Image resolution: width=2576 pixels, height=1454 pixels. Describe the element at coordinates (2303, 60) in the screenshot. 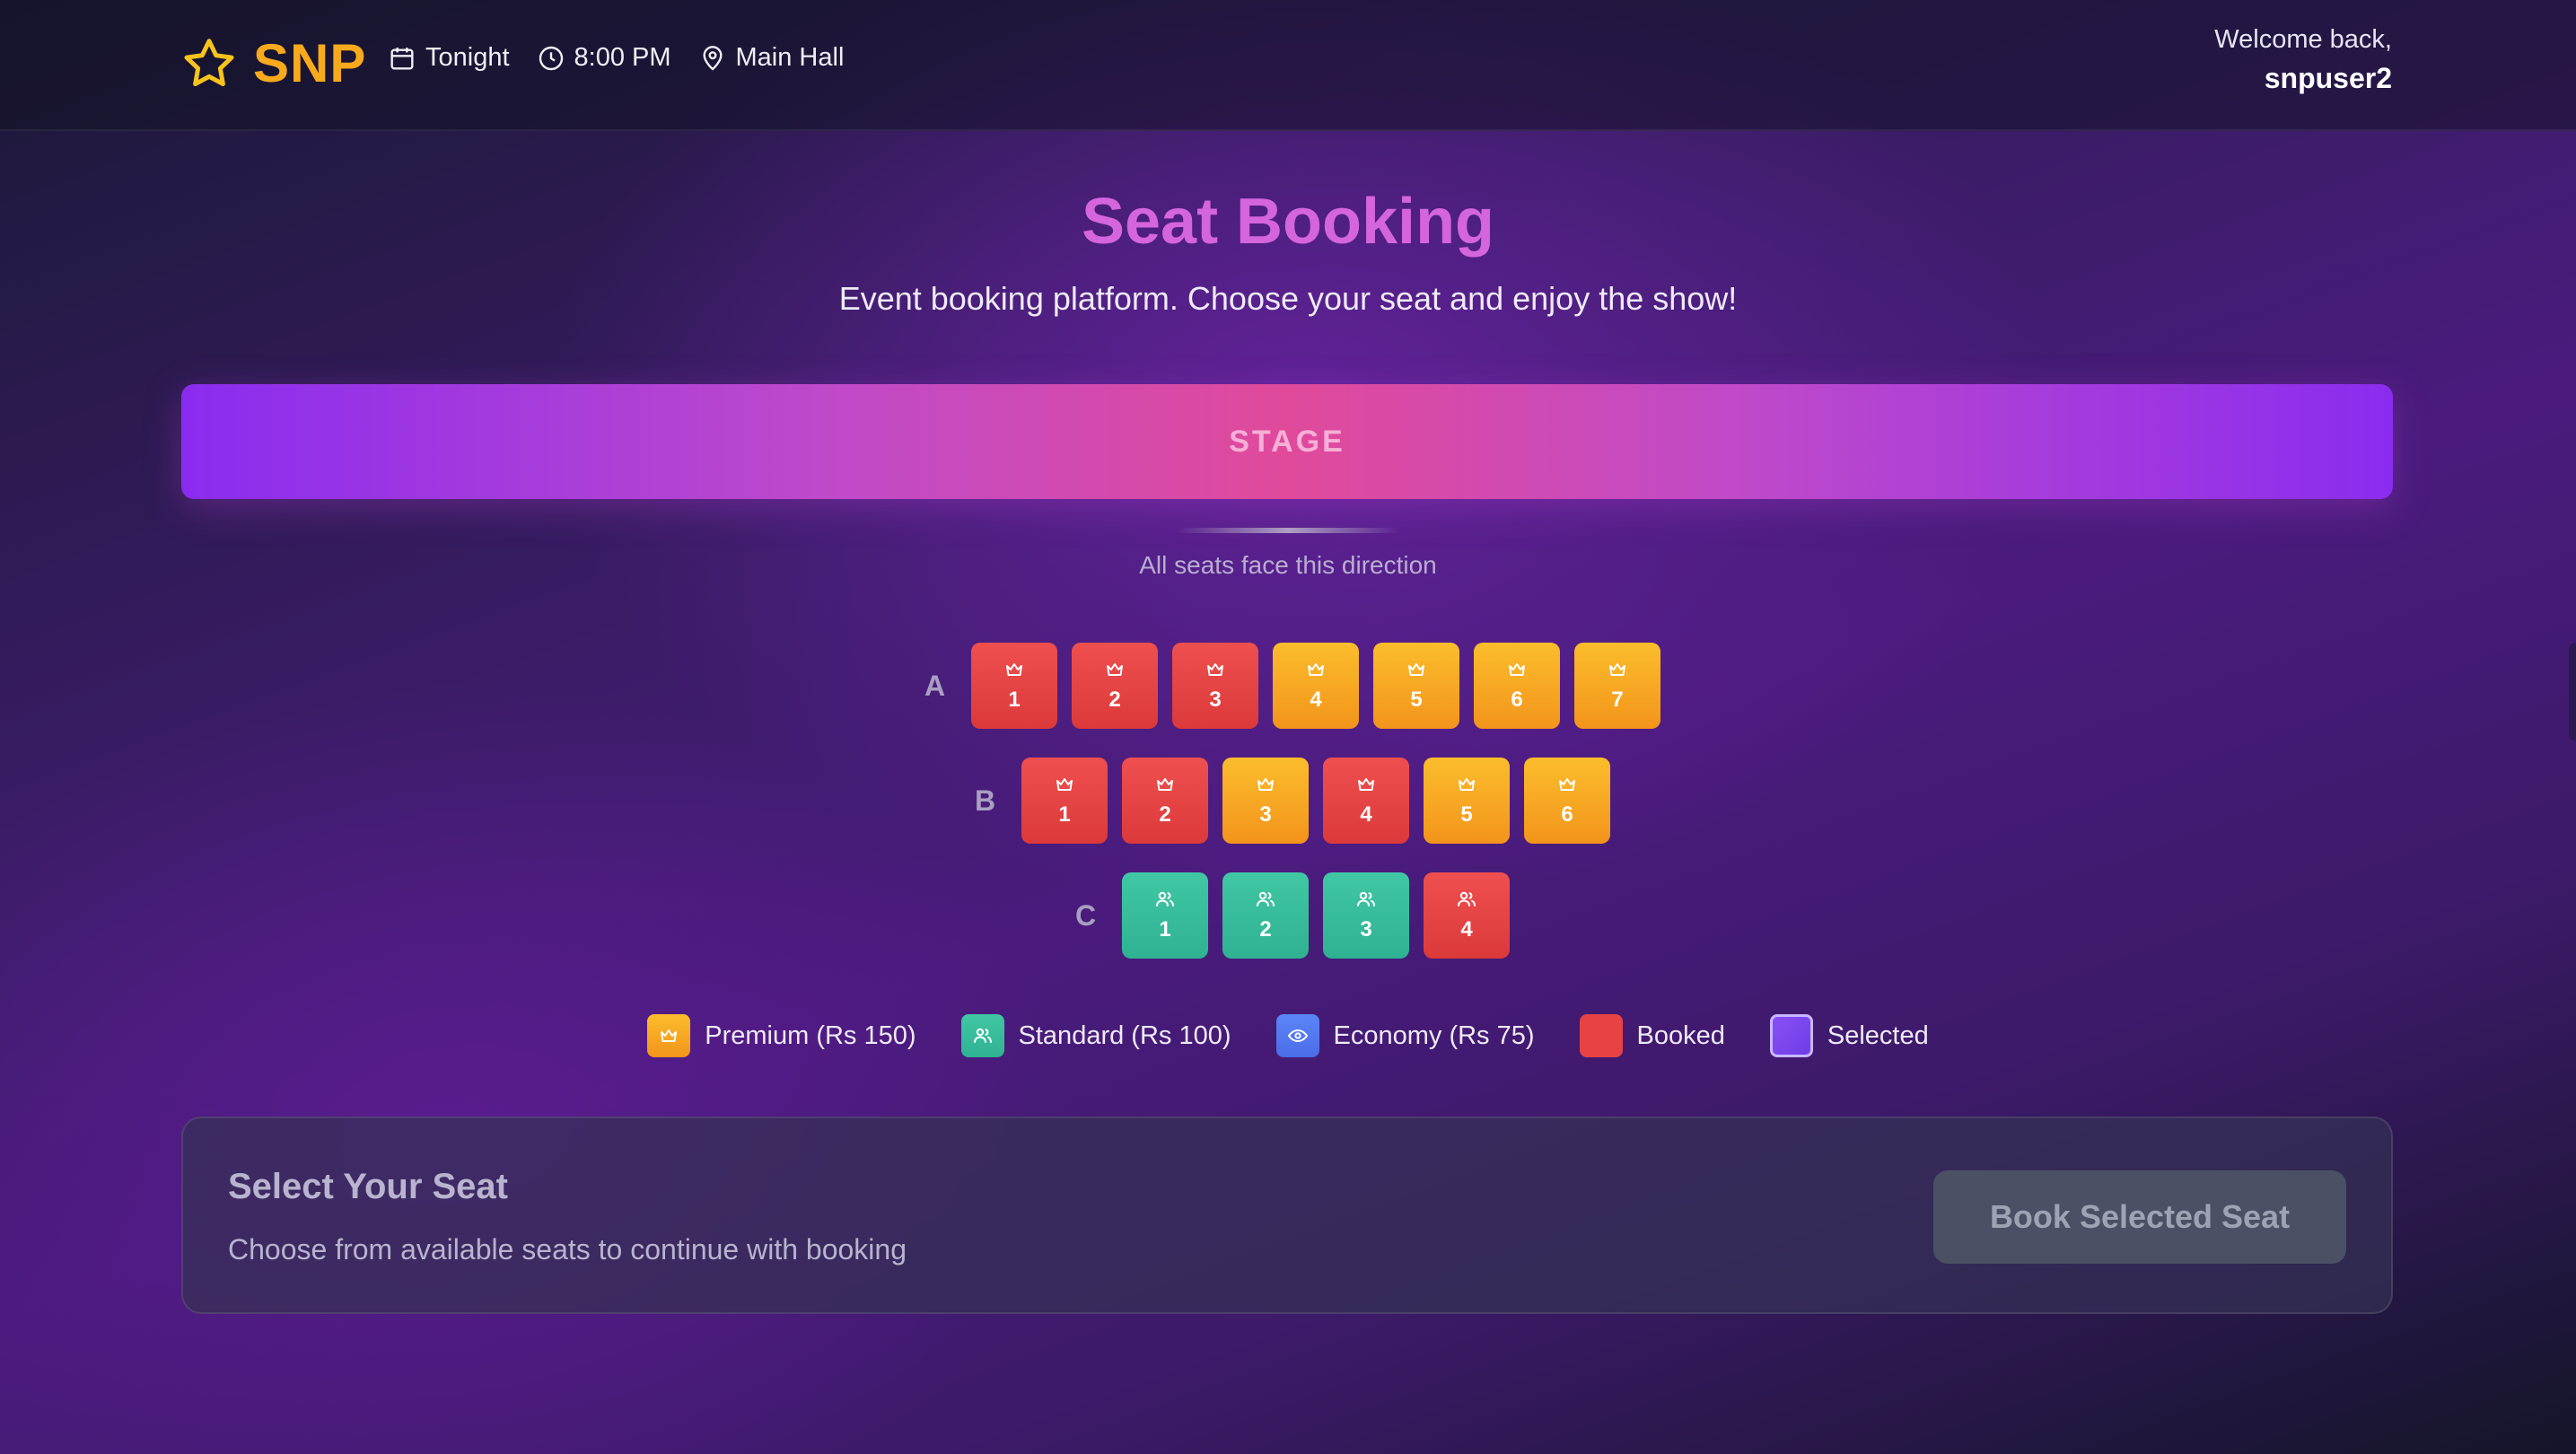

I see `user-greeting: Welcome back, snpuser2` at that location.